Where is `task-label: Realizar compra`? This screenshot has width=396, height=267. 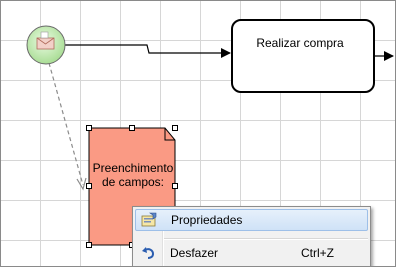 task-label: Realizar compra is located at coordinates (300, 43).